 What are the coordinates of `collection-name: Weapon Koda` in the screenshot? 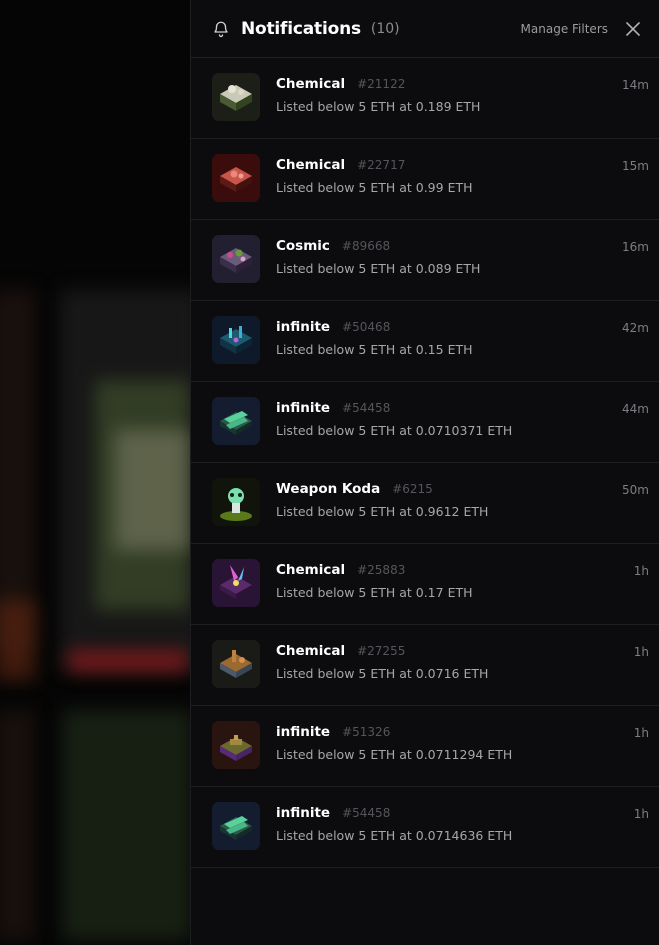 It's located at (328, 489).